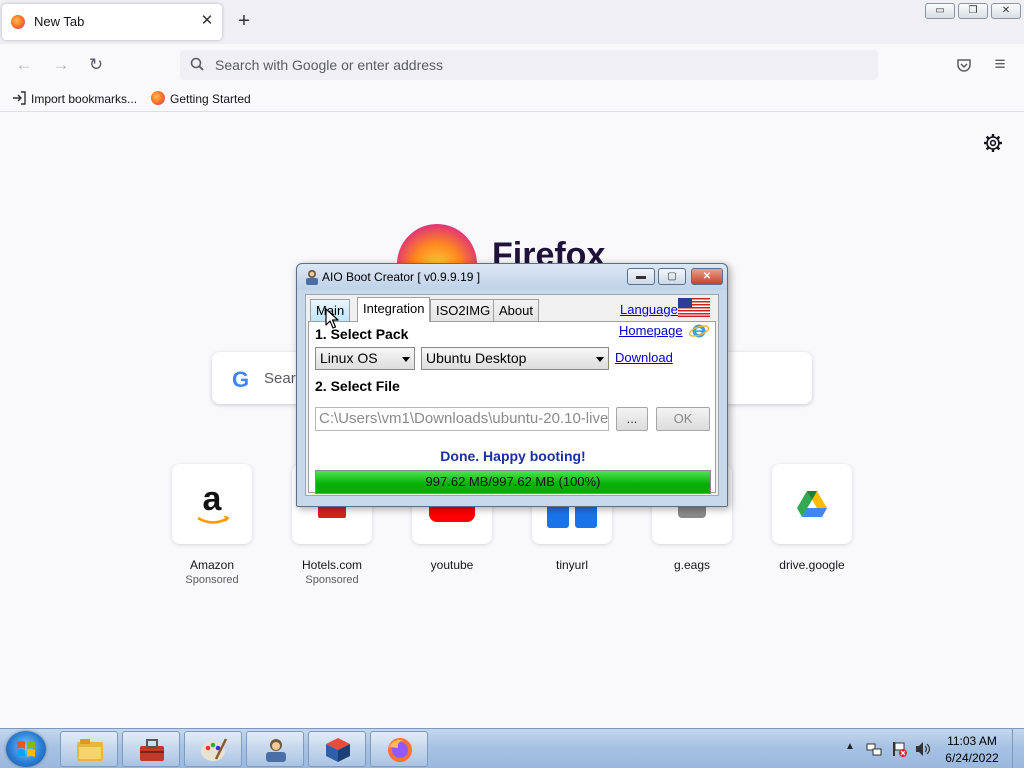 The image size is (1024, 768). What do you see at coordinates (651, 330) in the screenshot?
I see `homepage-link: Homepage` at bounding box center [651, 330].